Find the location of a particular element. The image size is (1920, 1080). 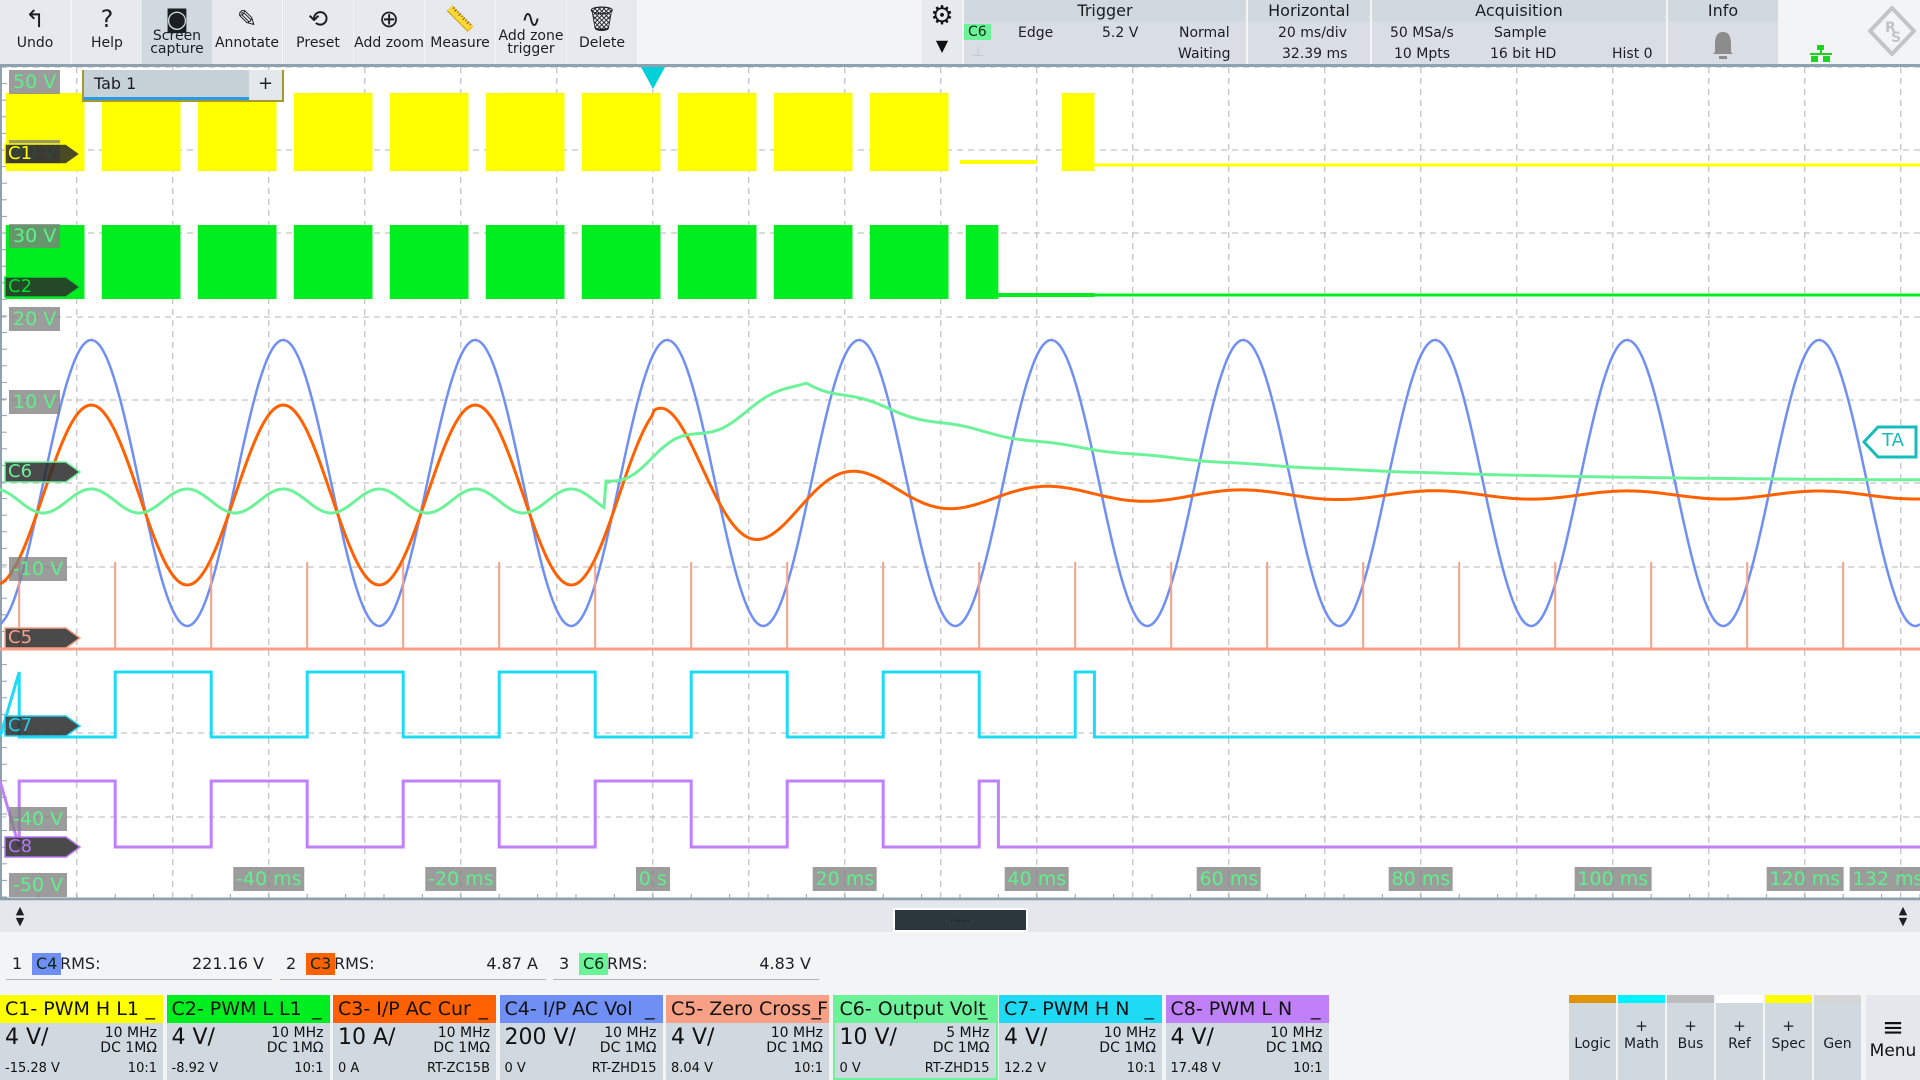

menu-button: ≡ Menu is located at coordinates (1893, 1037).